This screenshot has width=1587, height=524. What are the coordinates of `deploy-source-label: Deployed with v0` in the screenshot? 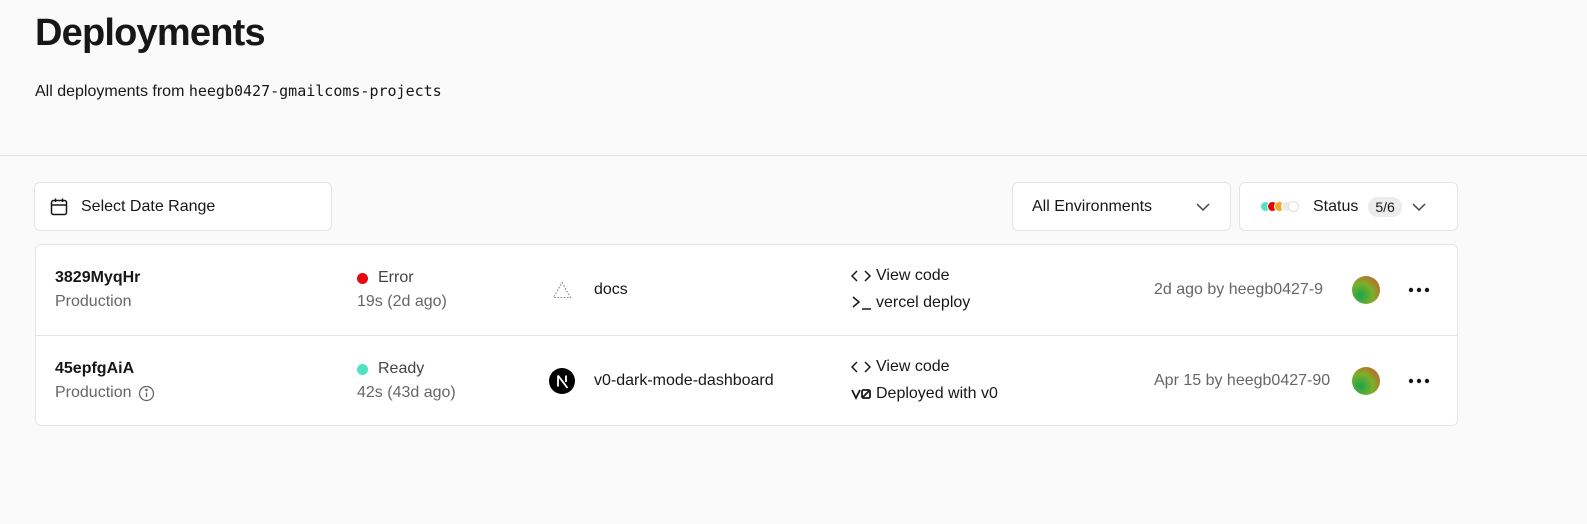 It's located at (937, 393).